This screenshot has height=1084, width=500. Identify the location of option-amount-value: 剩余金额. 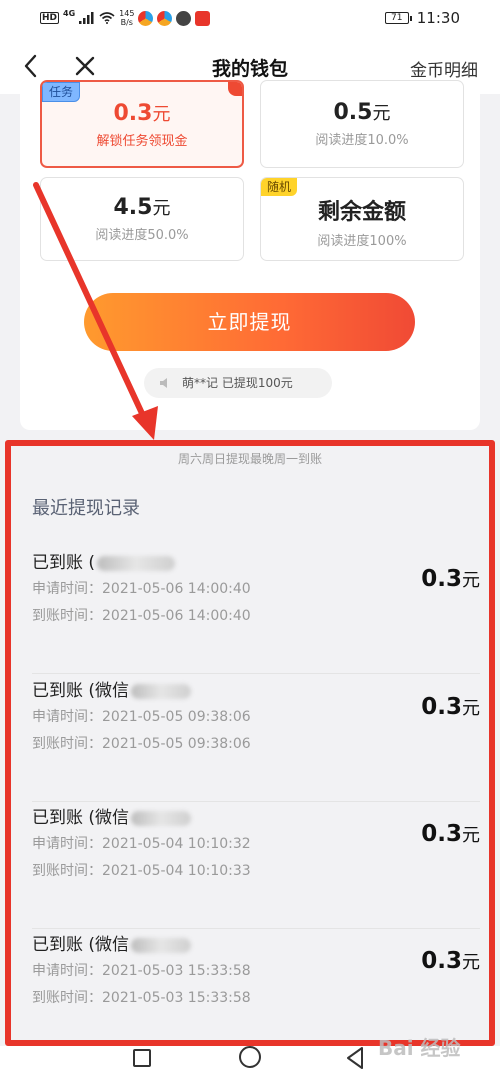
(361, 212).